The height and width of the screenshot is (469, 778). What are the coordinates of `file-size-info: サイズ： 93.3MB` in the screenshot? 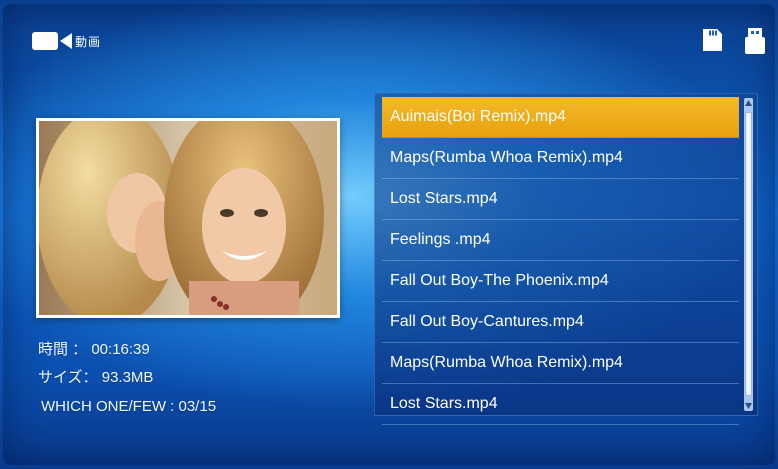 It's located at (95, 376).